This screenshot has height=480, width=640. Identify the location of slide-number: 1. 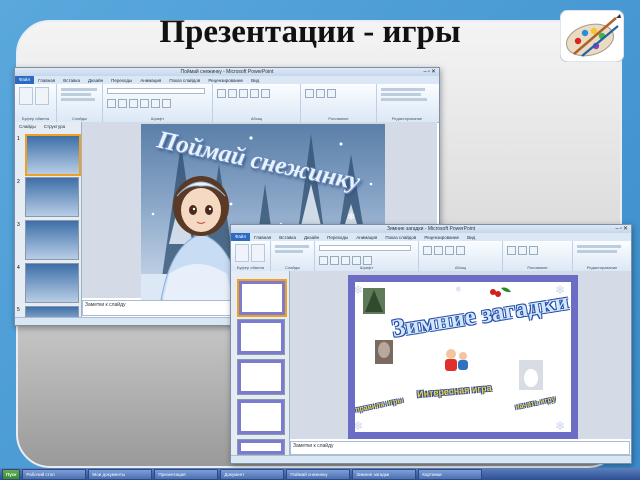
(18, 139).